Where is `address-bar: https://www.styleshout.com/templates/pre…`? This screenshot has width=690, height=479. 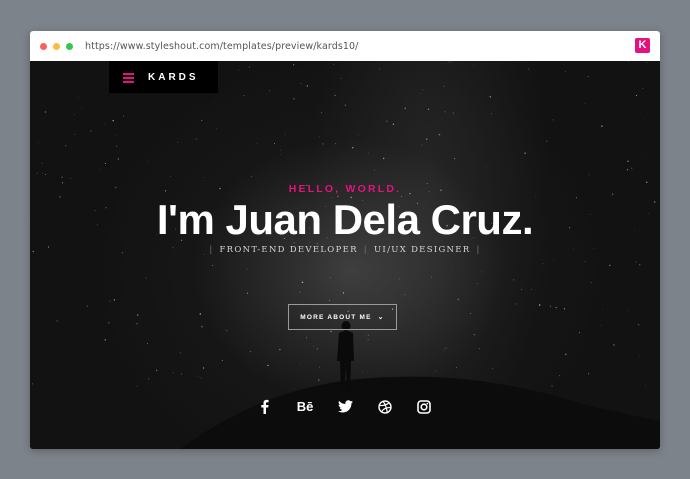
address-bar: https://www.styleshout.com/templates/pre… is located at coordinates (221, 46).